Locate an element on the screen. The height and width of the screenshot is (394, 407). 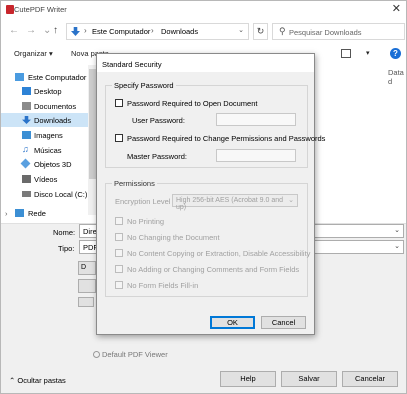
sidebar-item-label: Disco Local (C:) is located at coordinates (61, 194).